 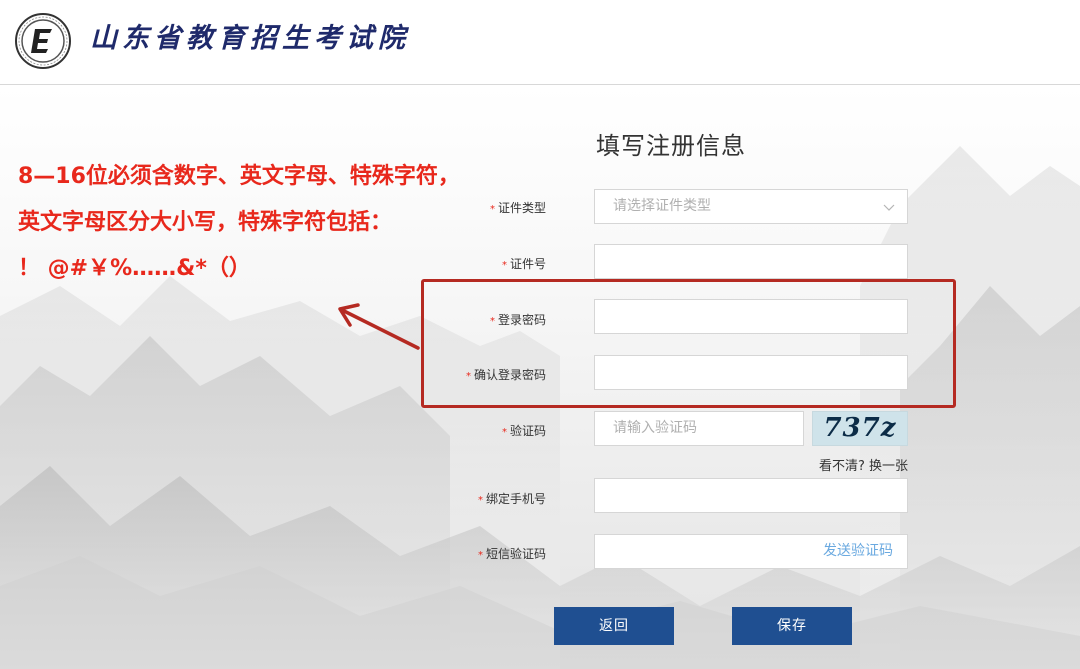 I want to click on phone-label-text: 绑定手机号, so click(x=515, y=499).